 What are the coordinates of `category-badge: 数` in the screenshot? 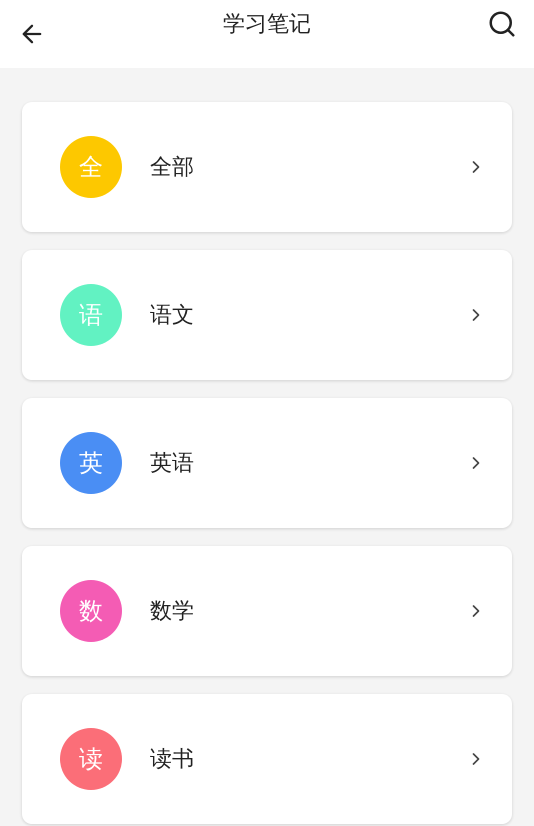 It's located at (91, 611).